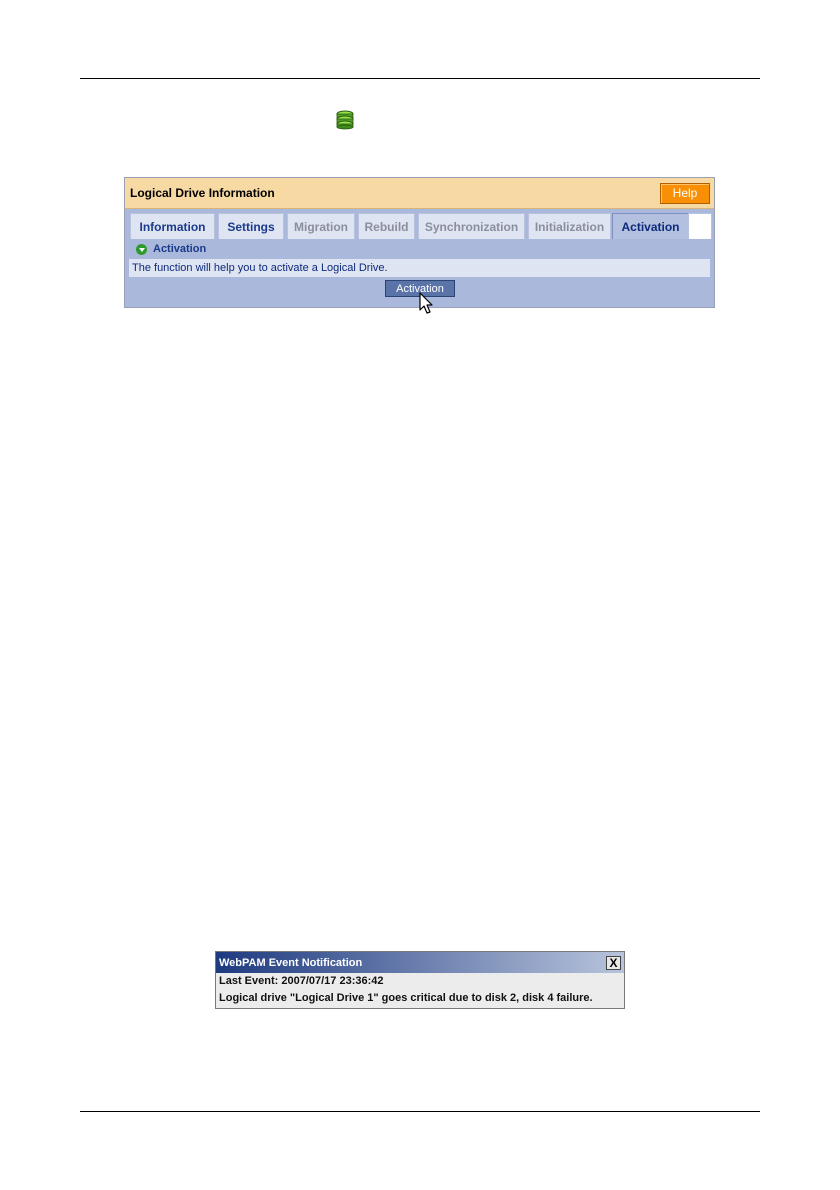 The image size is (840, 1190). I want to click on close-icon: X, so click(613, 962).